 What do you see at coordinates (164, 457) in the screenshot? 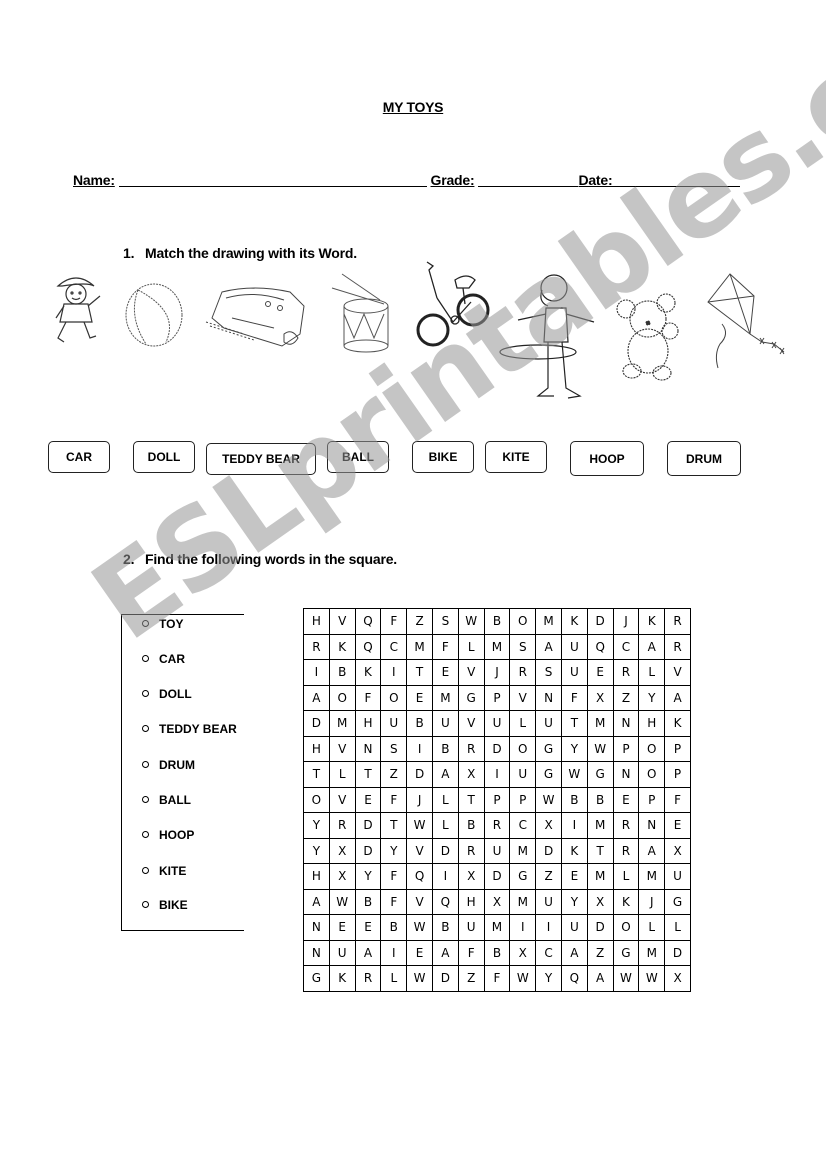
I see `word-box-doll: DOLL` at bounding box center [164, 457].